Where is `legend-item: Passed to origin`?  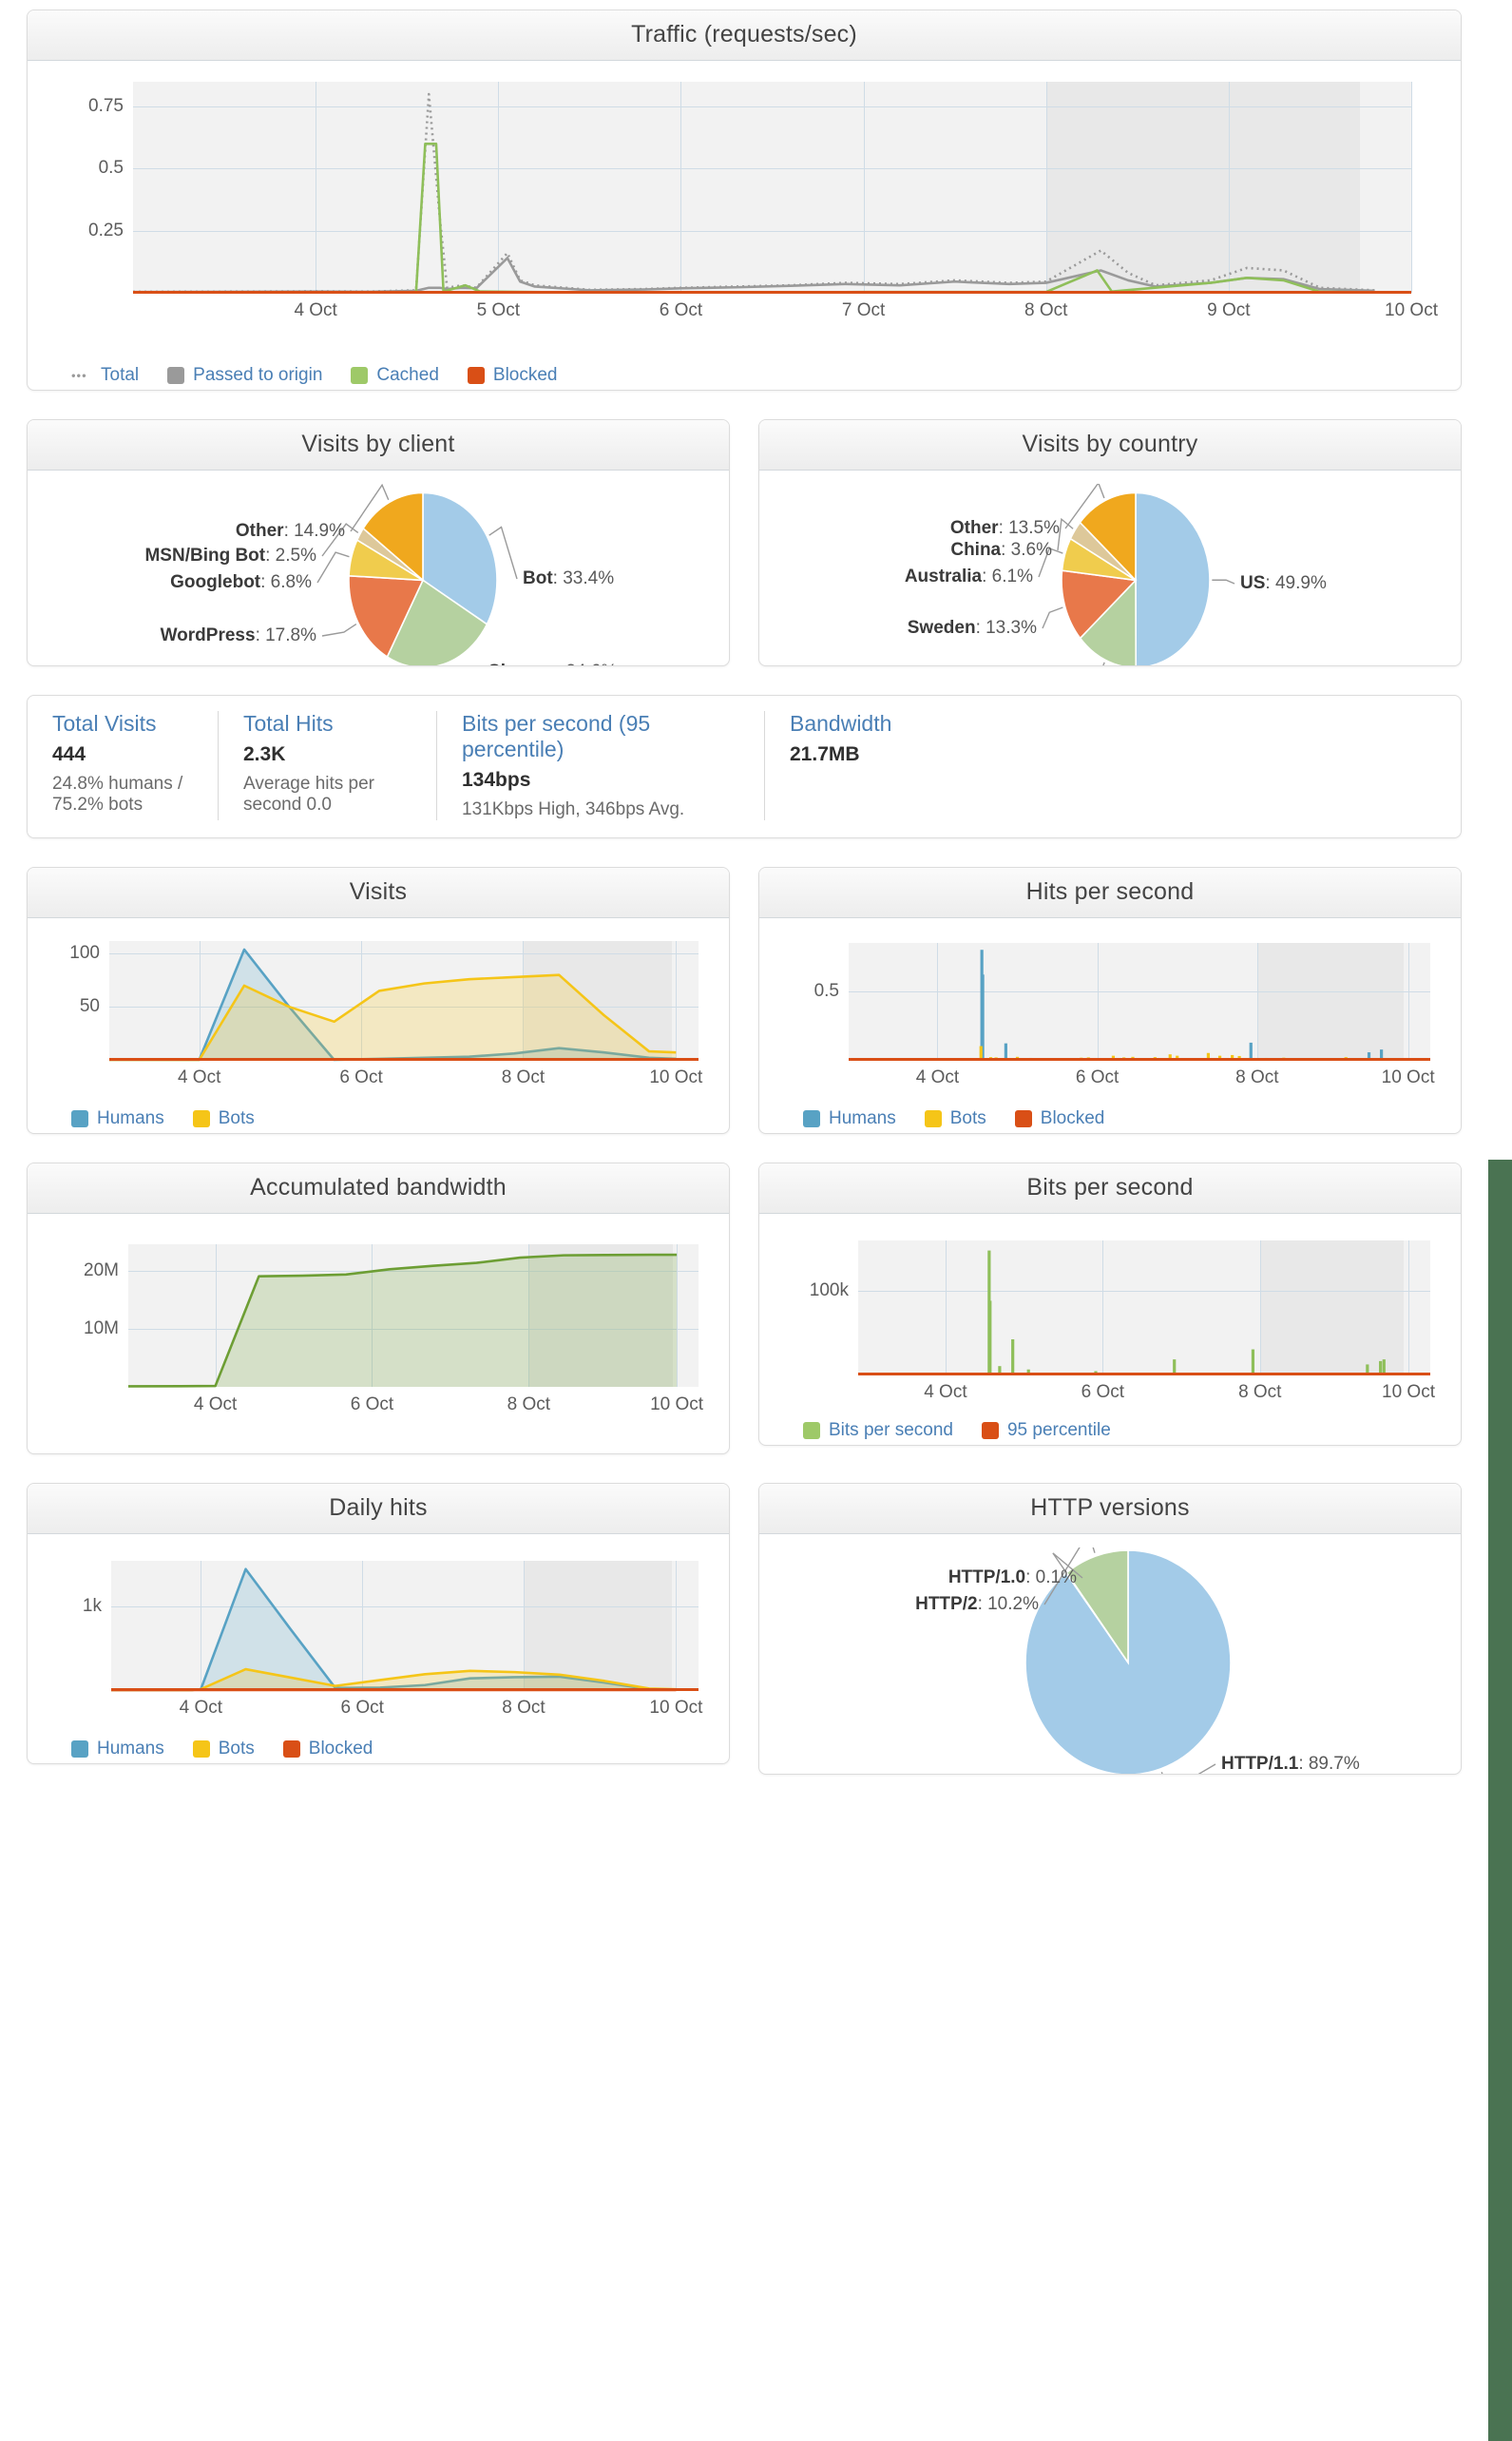
legend-item: Passed to origin is located at coordinates (244, 376).